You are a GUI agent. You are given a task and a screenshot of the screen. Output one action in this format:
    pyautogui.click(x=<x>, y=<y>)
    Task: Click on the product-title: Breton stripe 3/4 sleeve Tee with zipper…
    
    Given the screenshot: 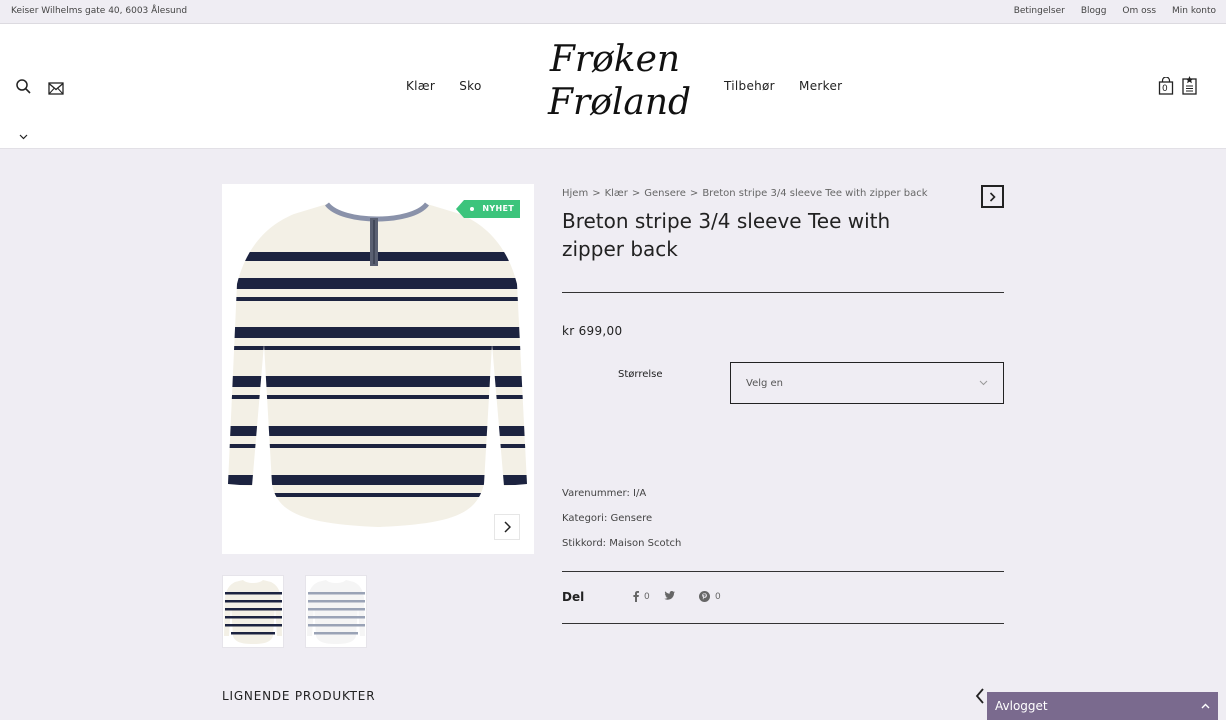 What is the action you would take?
    pyautogui.click(x=726, y=235)
    